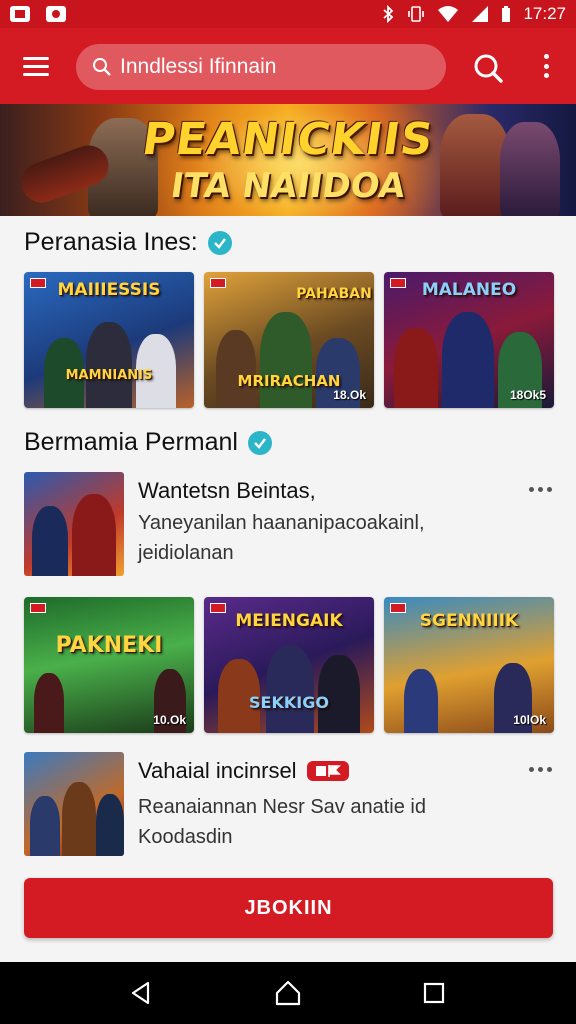 The image size is (576, 1024). What do you see at coordinates (469, 621) in the screenshot?
I see `tile-title: SGENNIIIK` at bounding box center [469, 621].